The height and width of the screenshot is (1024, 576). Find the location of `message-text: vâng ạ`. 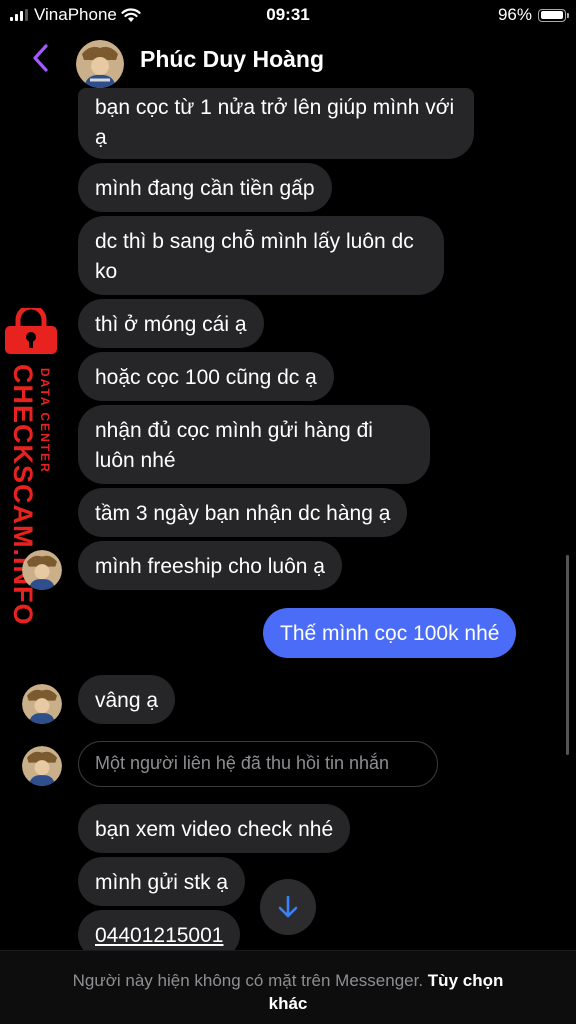

message-text: vâng ạ is located at coordinates (127, 700).